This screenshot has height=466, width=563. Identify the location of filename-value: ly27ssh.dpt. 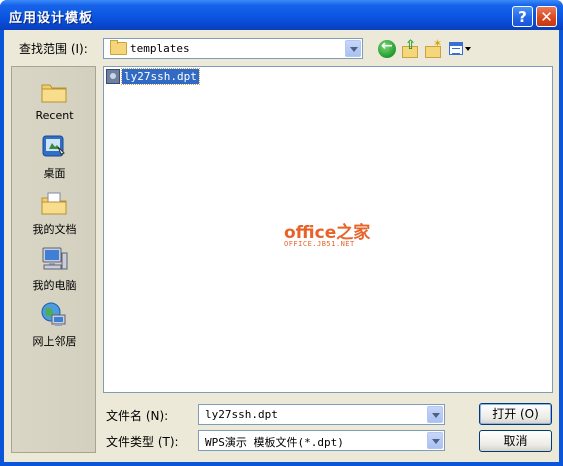
(241, 414).